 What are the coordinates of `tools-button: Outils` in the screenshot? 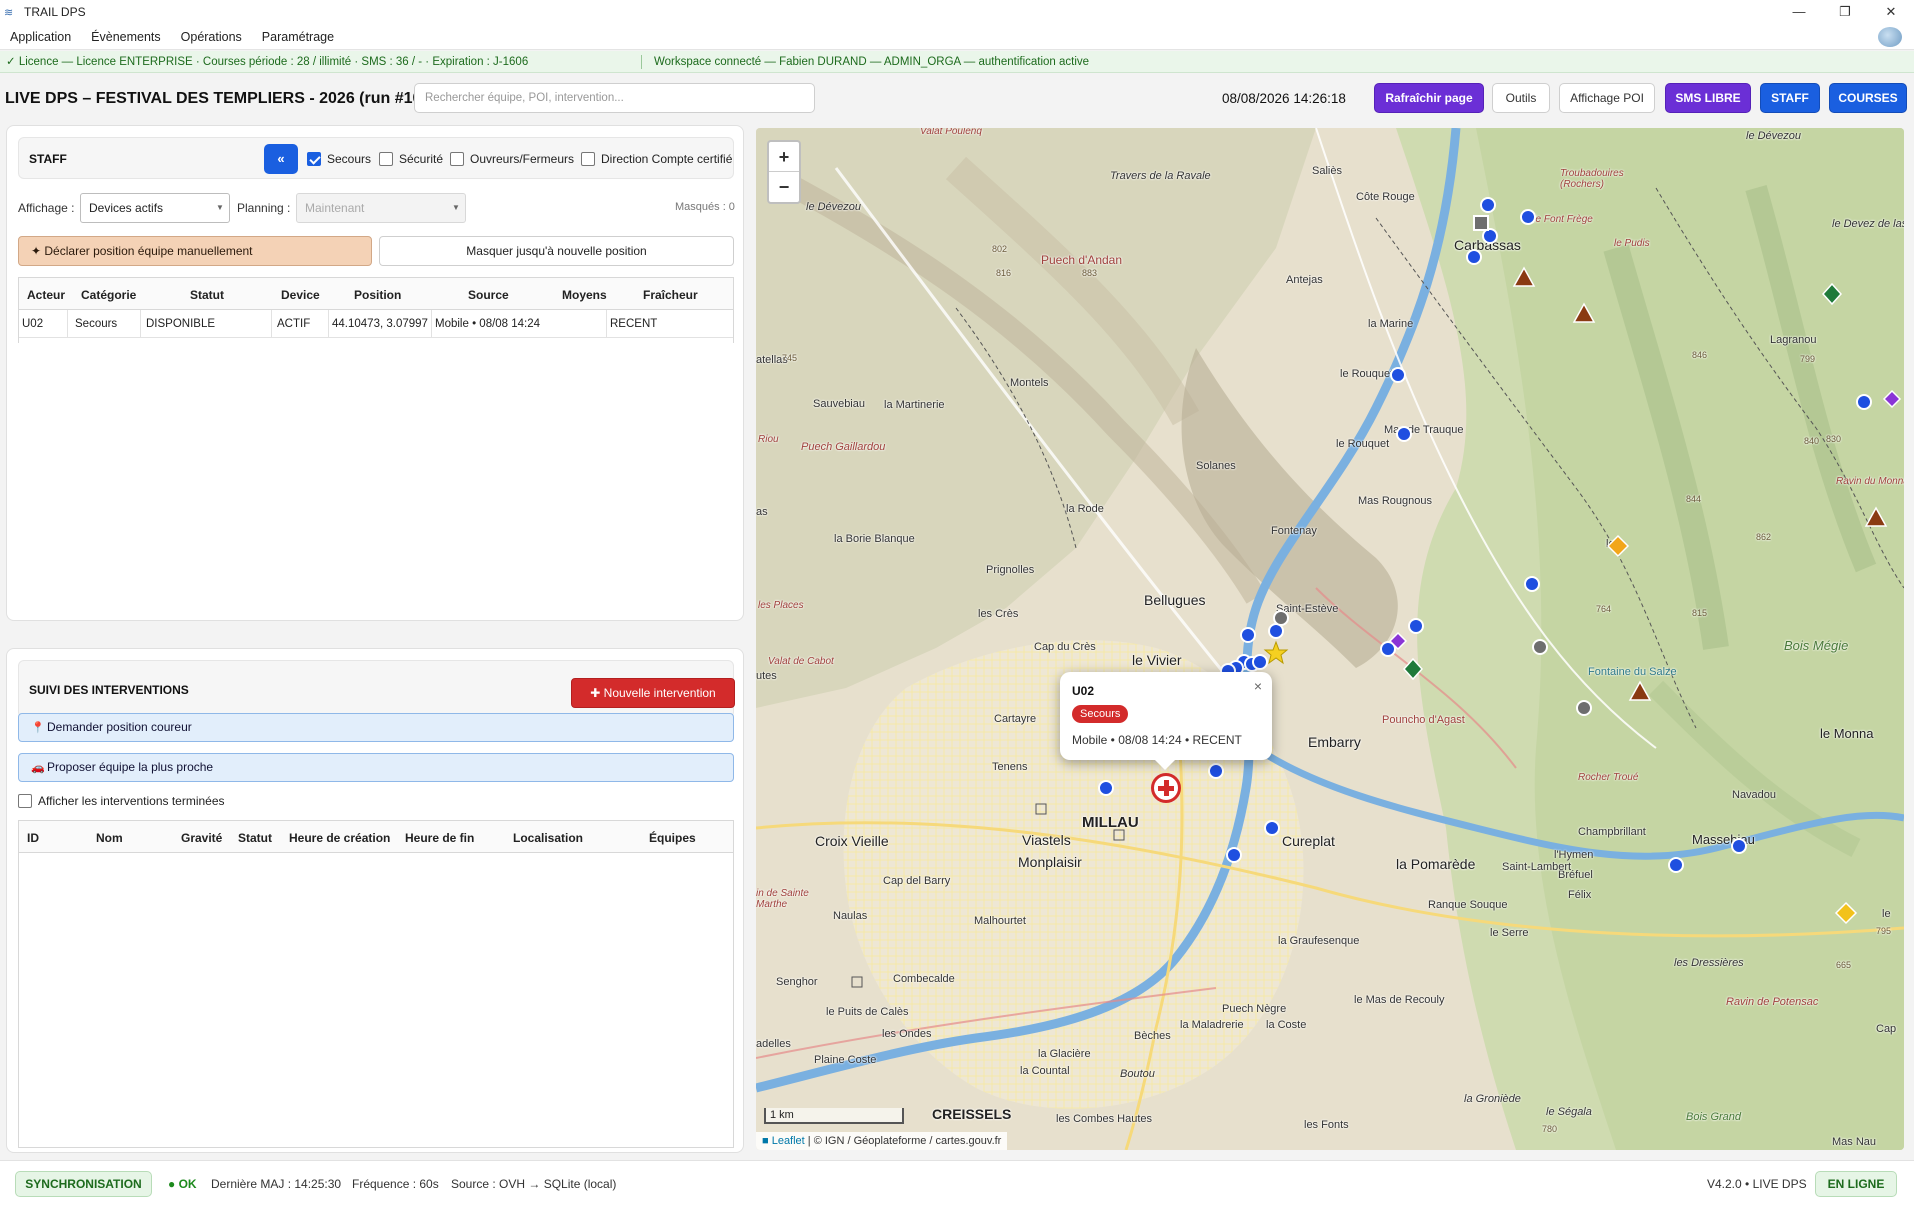 It's located at (1521, 98).